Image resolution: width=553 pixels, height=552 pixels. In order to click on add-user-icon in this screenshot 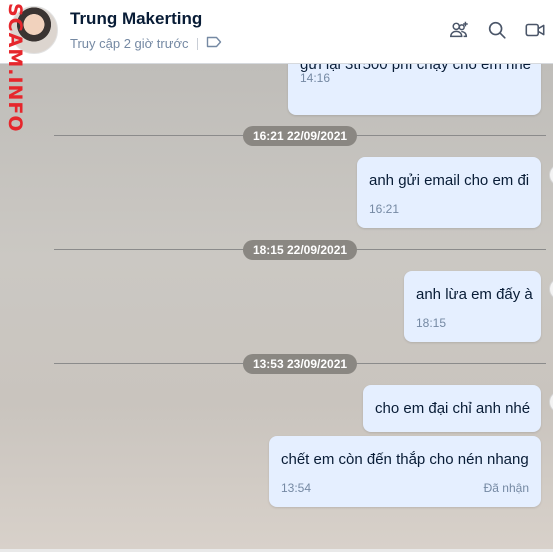, I will do `click(459, 29)`.